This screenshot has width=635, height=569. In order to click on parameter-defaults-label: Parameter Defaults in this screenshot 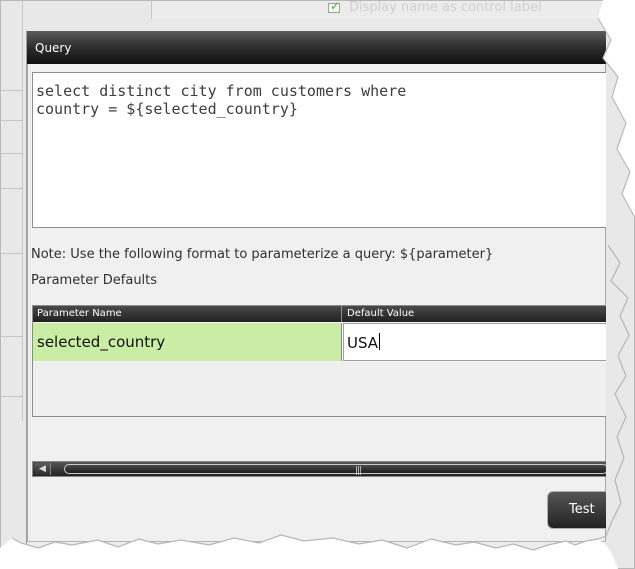, I will do `click(94, 280)`.